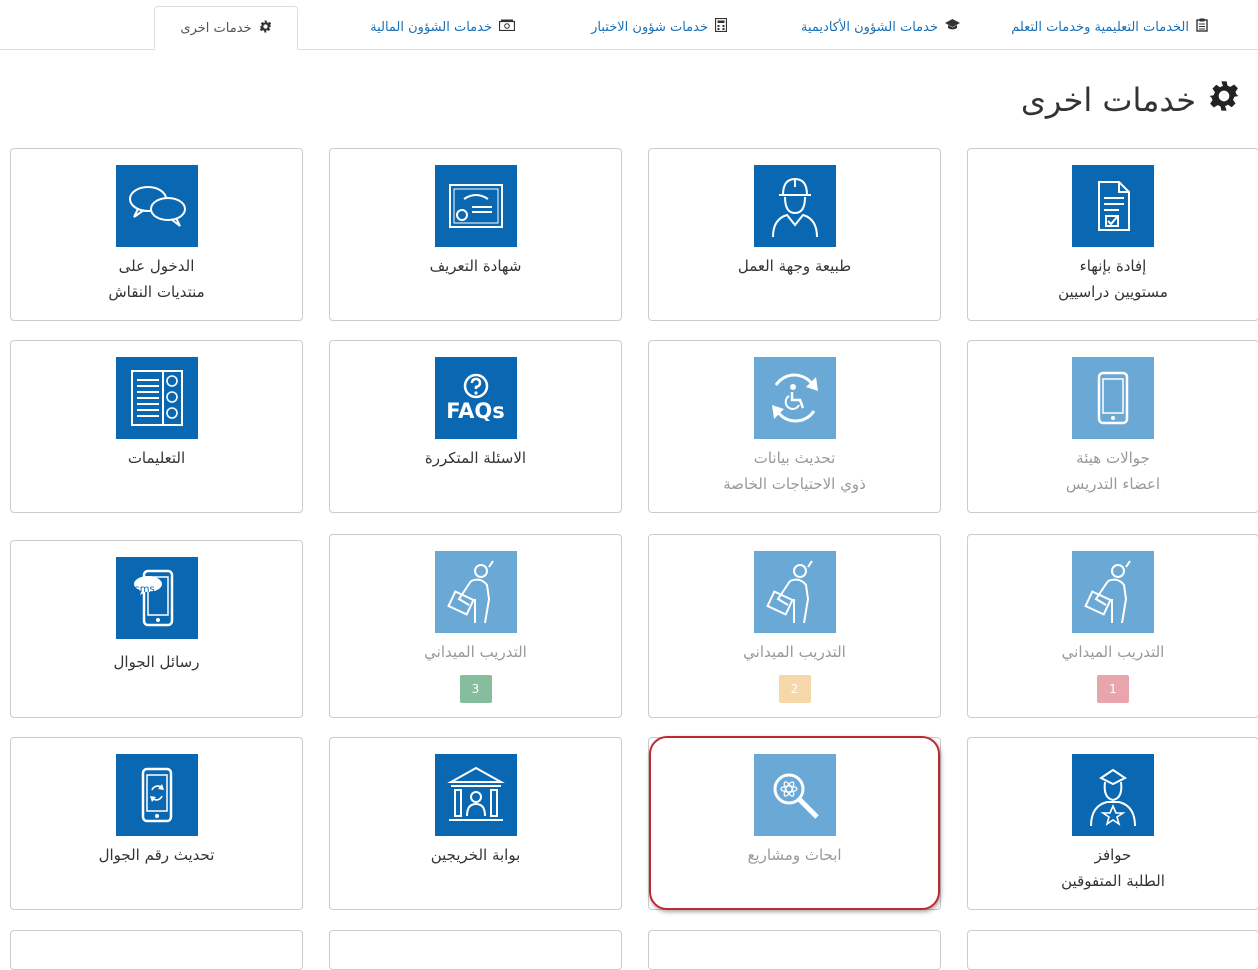 Image resolution: width=1258 pixels, height=970 pixels. I want to click on document-check-icon, so click(1113, 206).